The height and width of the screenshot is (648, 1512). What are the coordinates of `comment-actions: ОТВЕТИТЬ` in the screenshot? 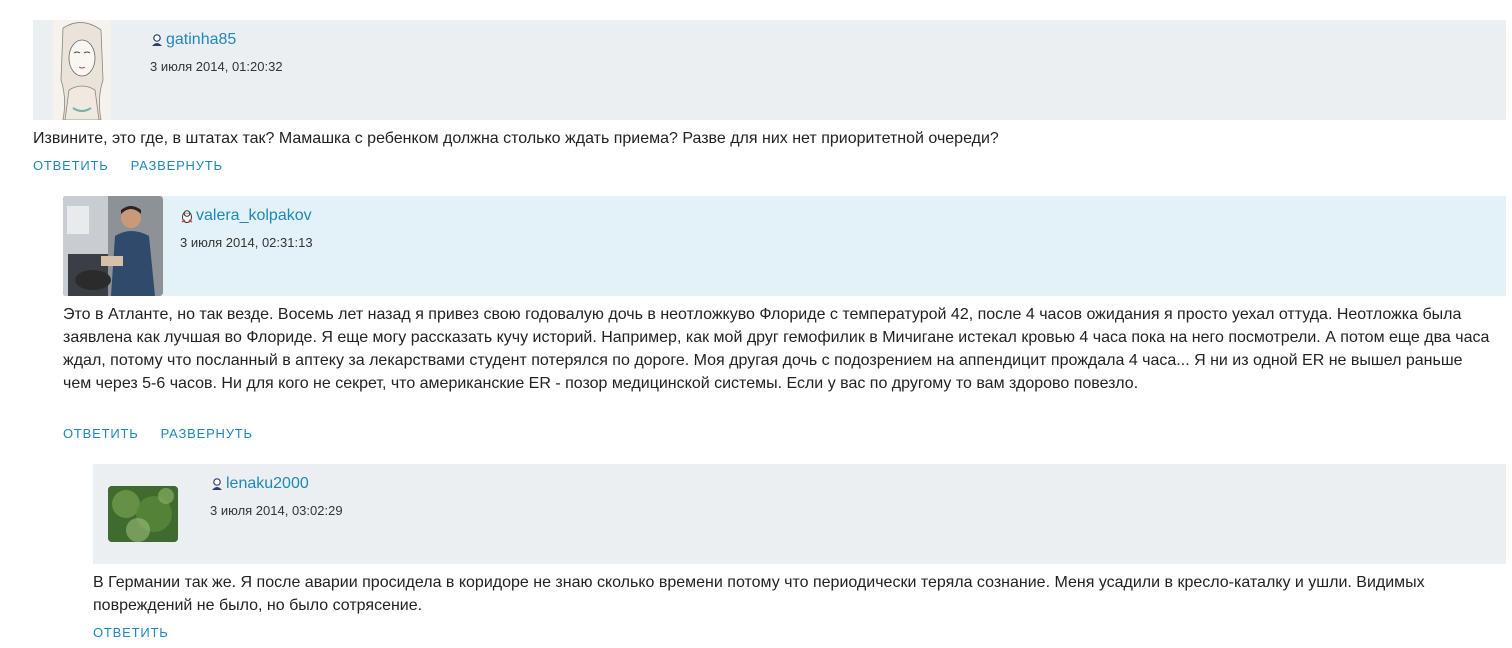 It's located at (131, 632).